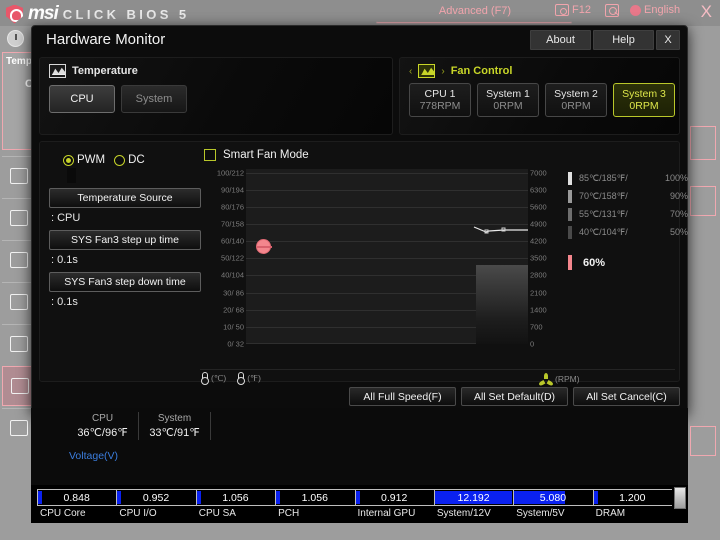 The width and height of the screenshot is (720, 540). What do you see at coordinates (91, 160) in the screenshot?
I see `radio-pwm-label: PWM` at bounding box center [91, 160].